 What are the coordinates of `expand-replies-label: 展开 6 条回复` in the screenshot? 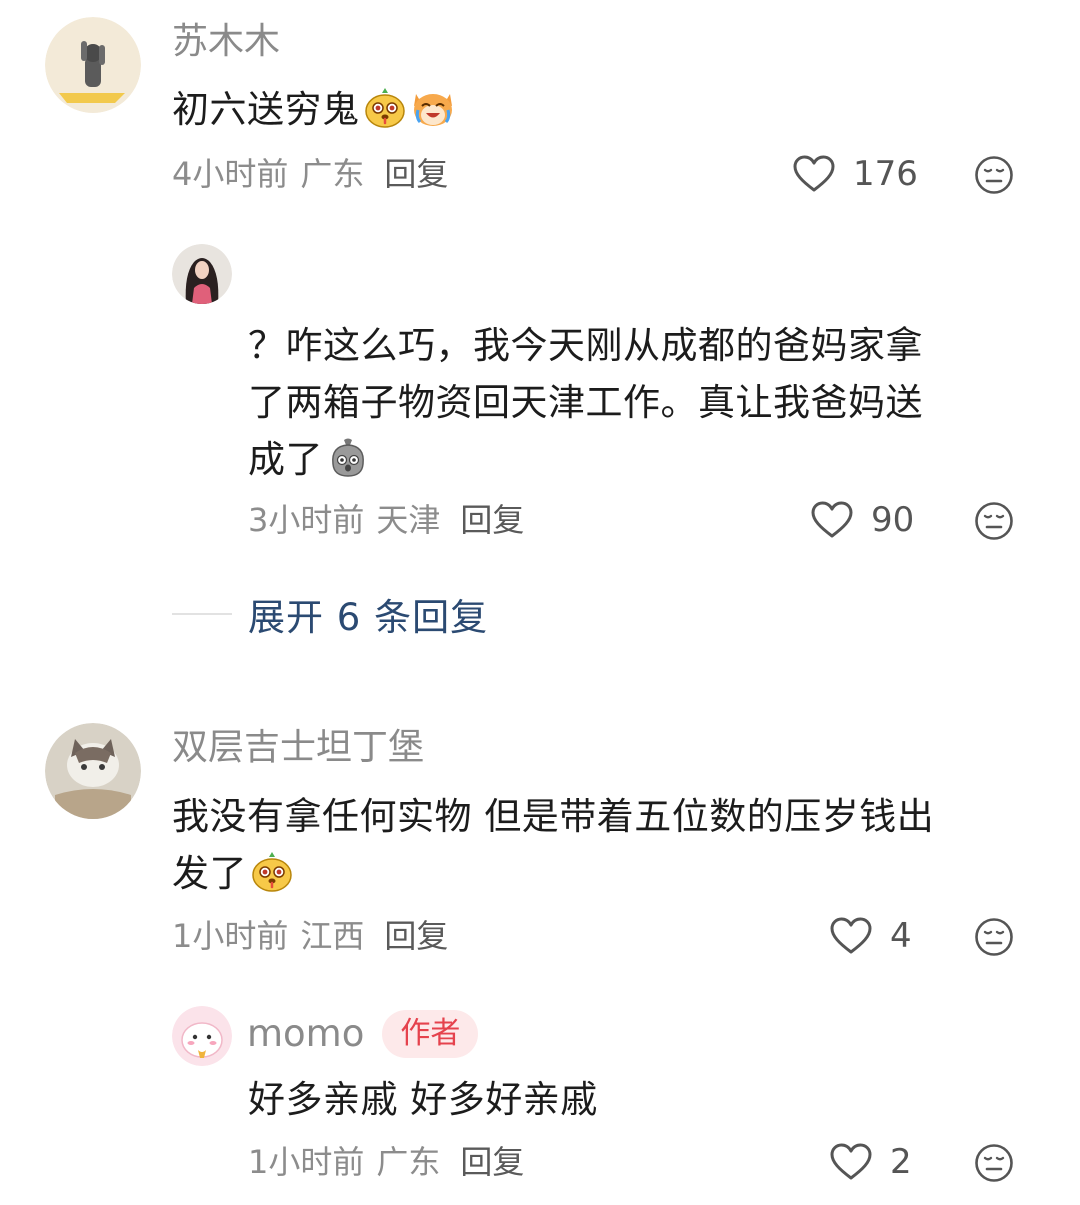 It's located at (368, 614).